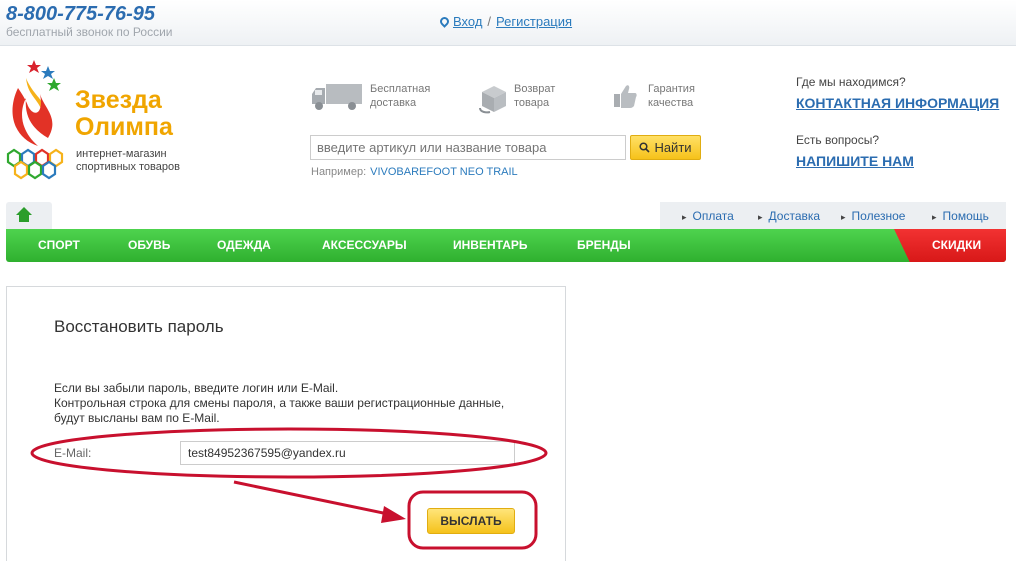 This screenshot has width=1016, height=561. What do you see at coordinates (950, 245) in the screenshot?
I see `nav-item-sale: СКИДКИ` at bounding box center [950, 245].